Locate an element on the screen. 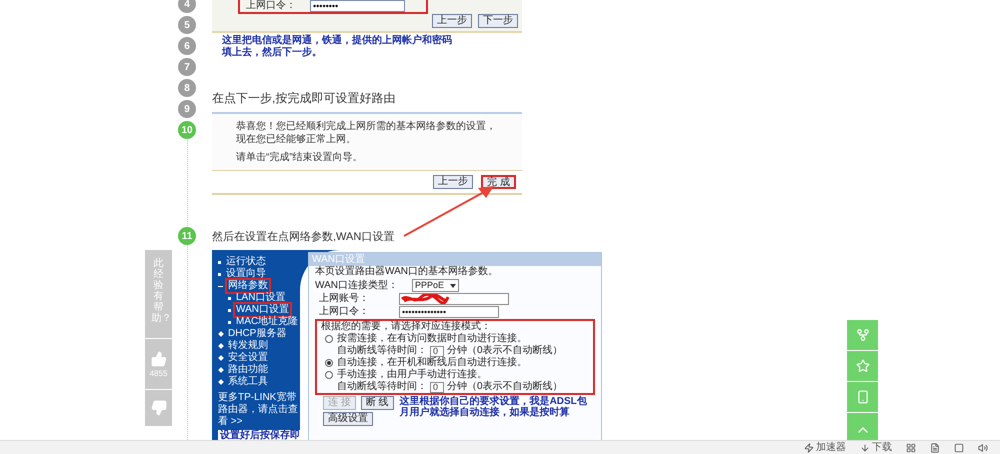 The image size is (1000, 454). menu-item: 转发规则 is located at coordinates (248, 346).